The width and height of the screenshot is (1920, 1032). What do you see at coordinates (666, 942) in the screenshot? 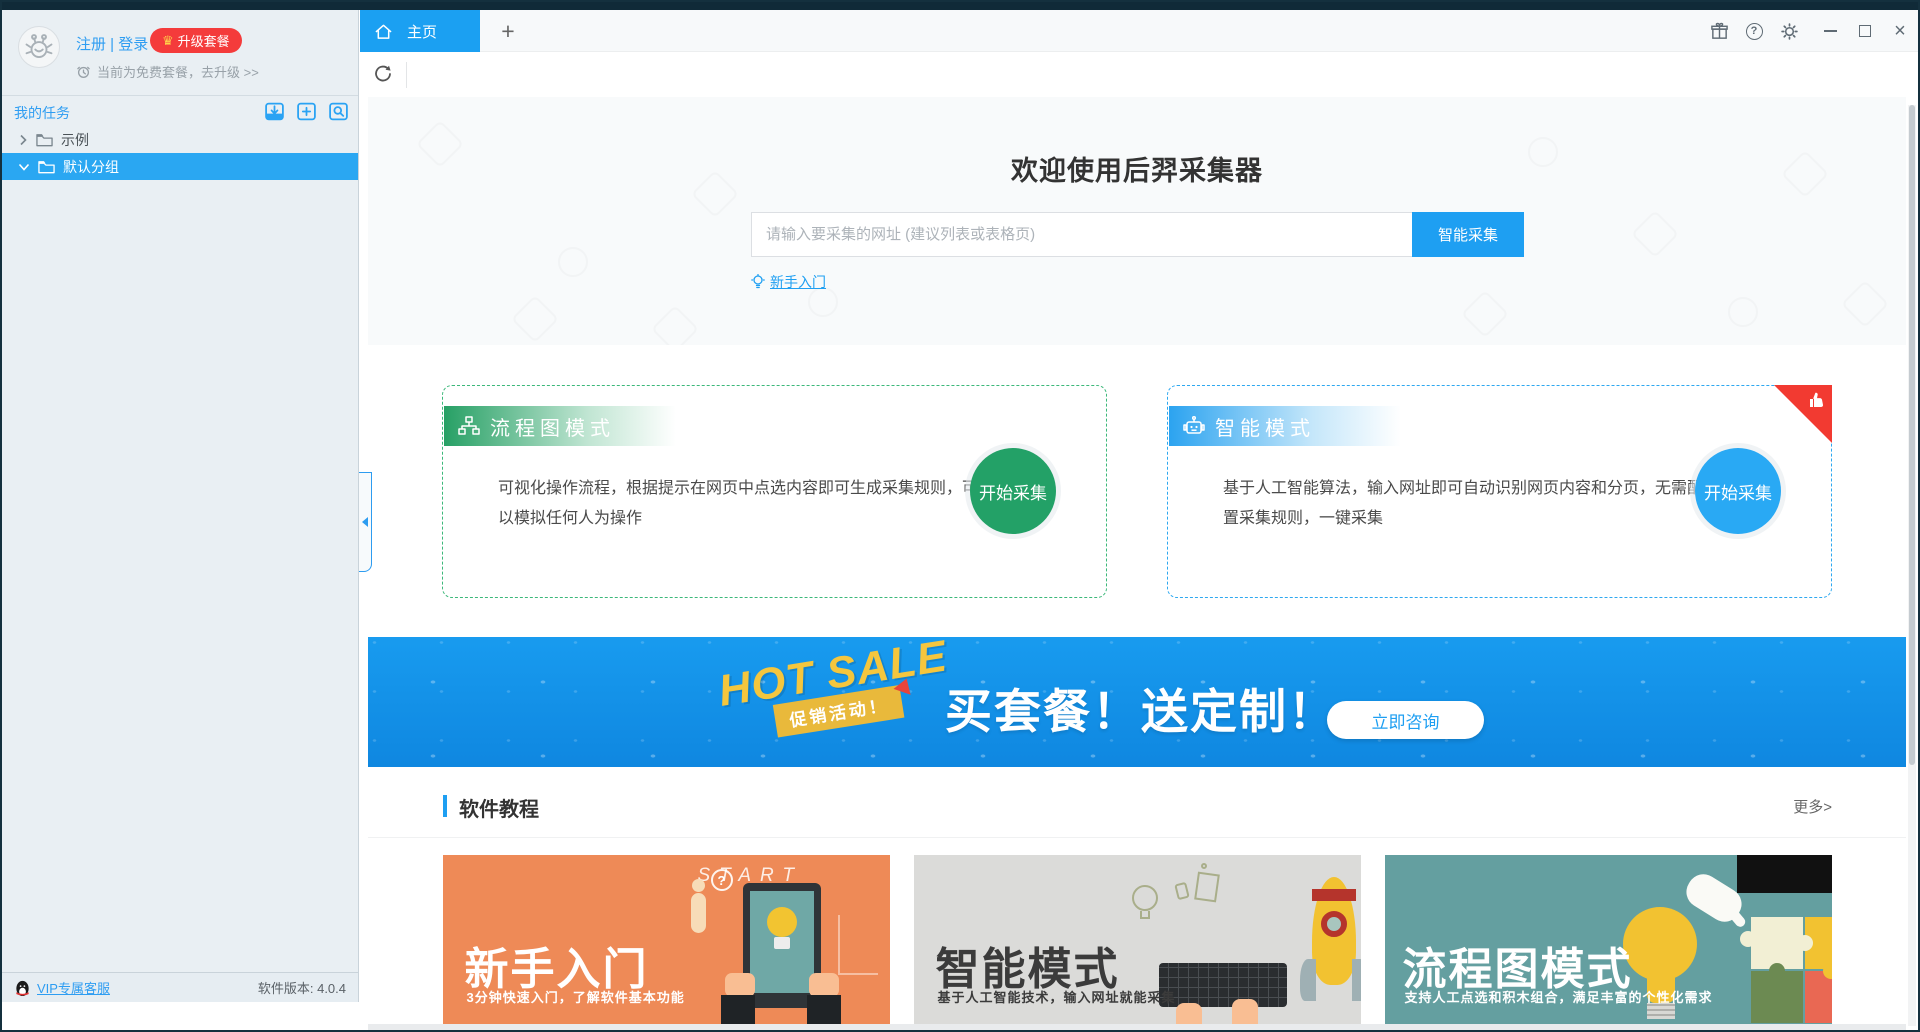
I see `tutorial-card-beginner: START ? 新手入门 3分钟快速入门，了解软件基本功能` at bounding box center [666, 942].